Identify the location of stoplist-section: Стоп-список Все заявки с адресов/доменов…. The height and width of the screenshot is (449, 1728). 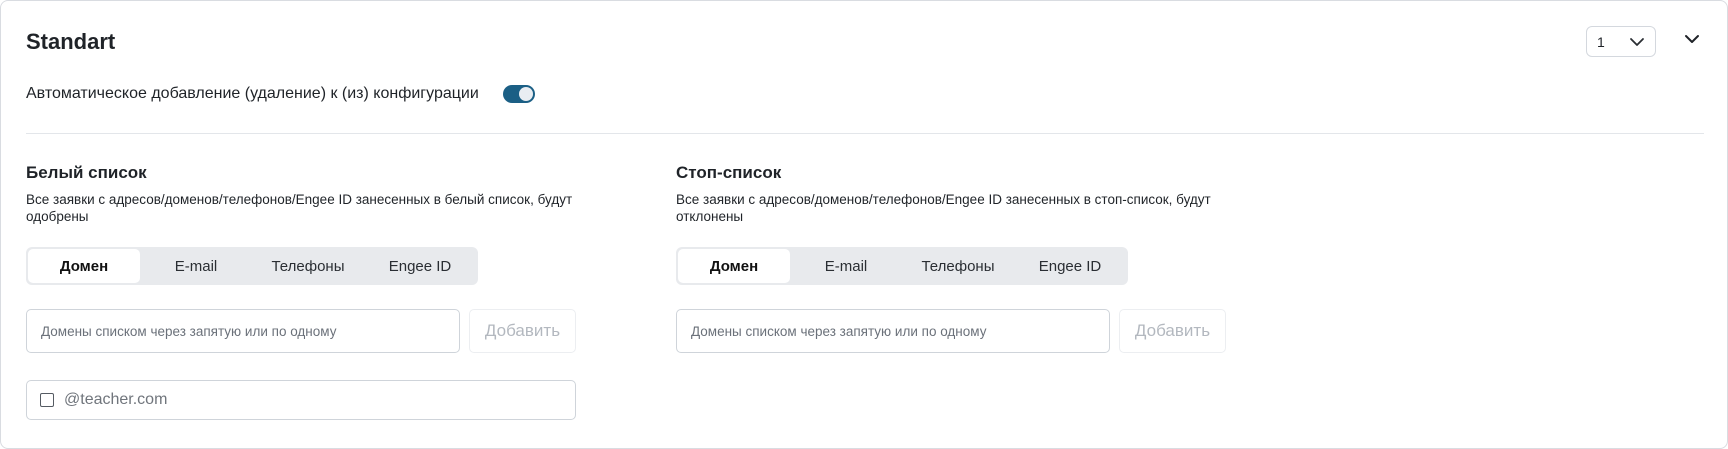
(956, 257).